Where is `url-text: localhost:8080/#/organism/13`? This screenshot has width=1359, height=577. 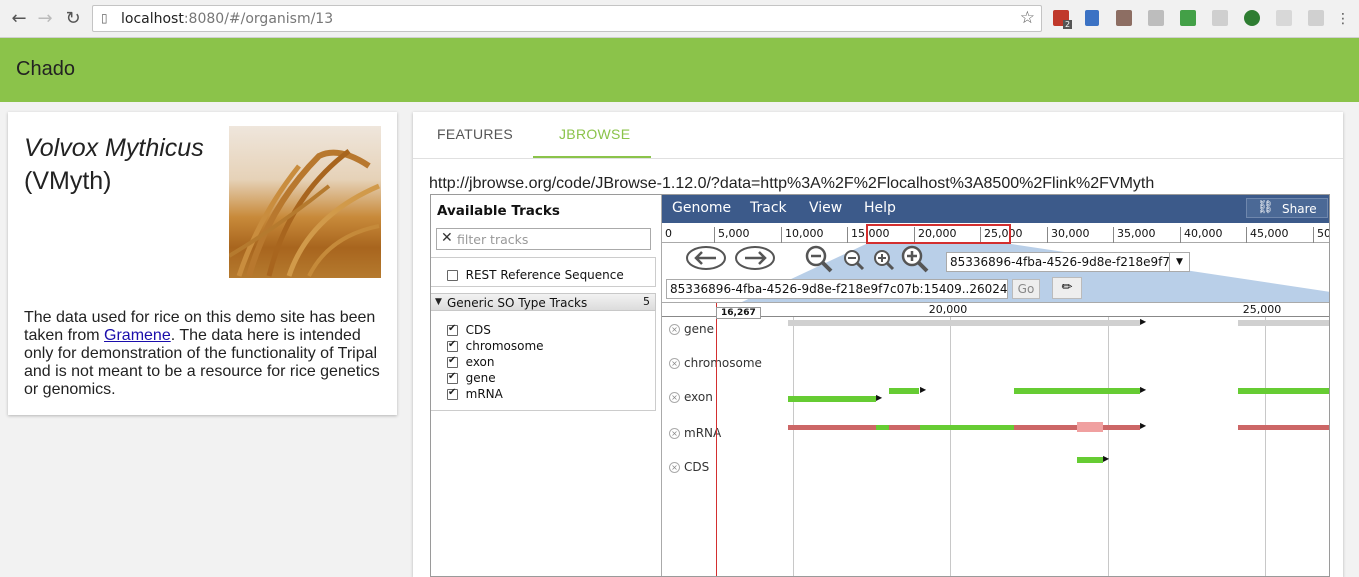
url-text: localhost:8080/#/organism/13 is located at coordinates (227, 19).